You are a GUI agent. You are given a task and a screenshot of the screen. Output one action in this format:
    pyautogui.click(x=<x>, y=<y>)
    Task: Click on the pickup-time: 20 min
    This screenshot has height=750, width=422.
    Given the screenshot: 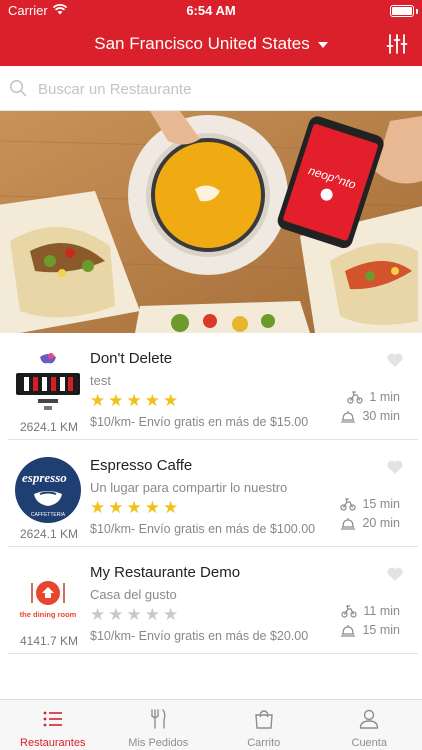 What is the action you would take?
    pyautogui.click(x=370, y=523)
    